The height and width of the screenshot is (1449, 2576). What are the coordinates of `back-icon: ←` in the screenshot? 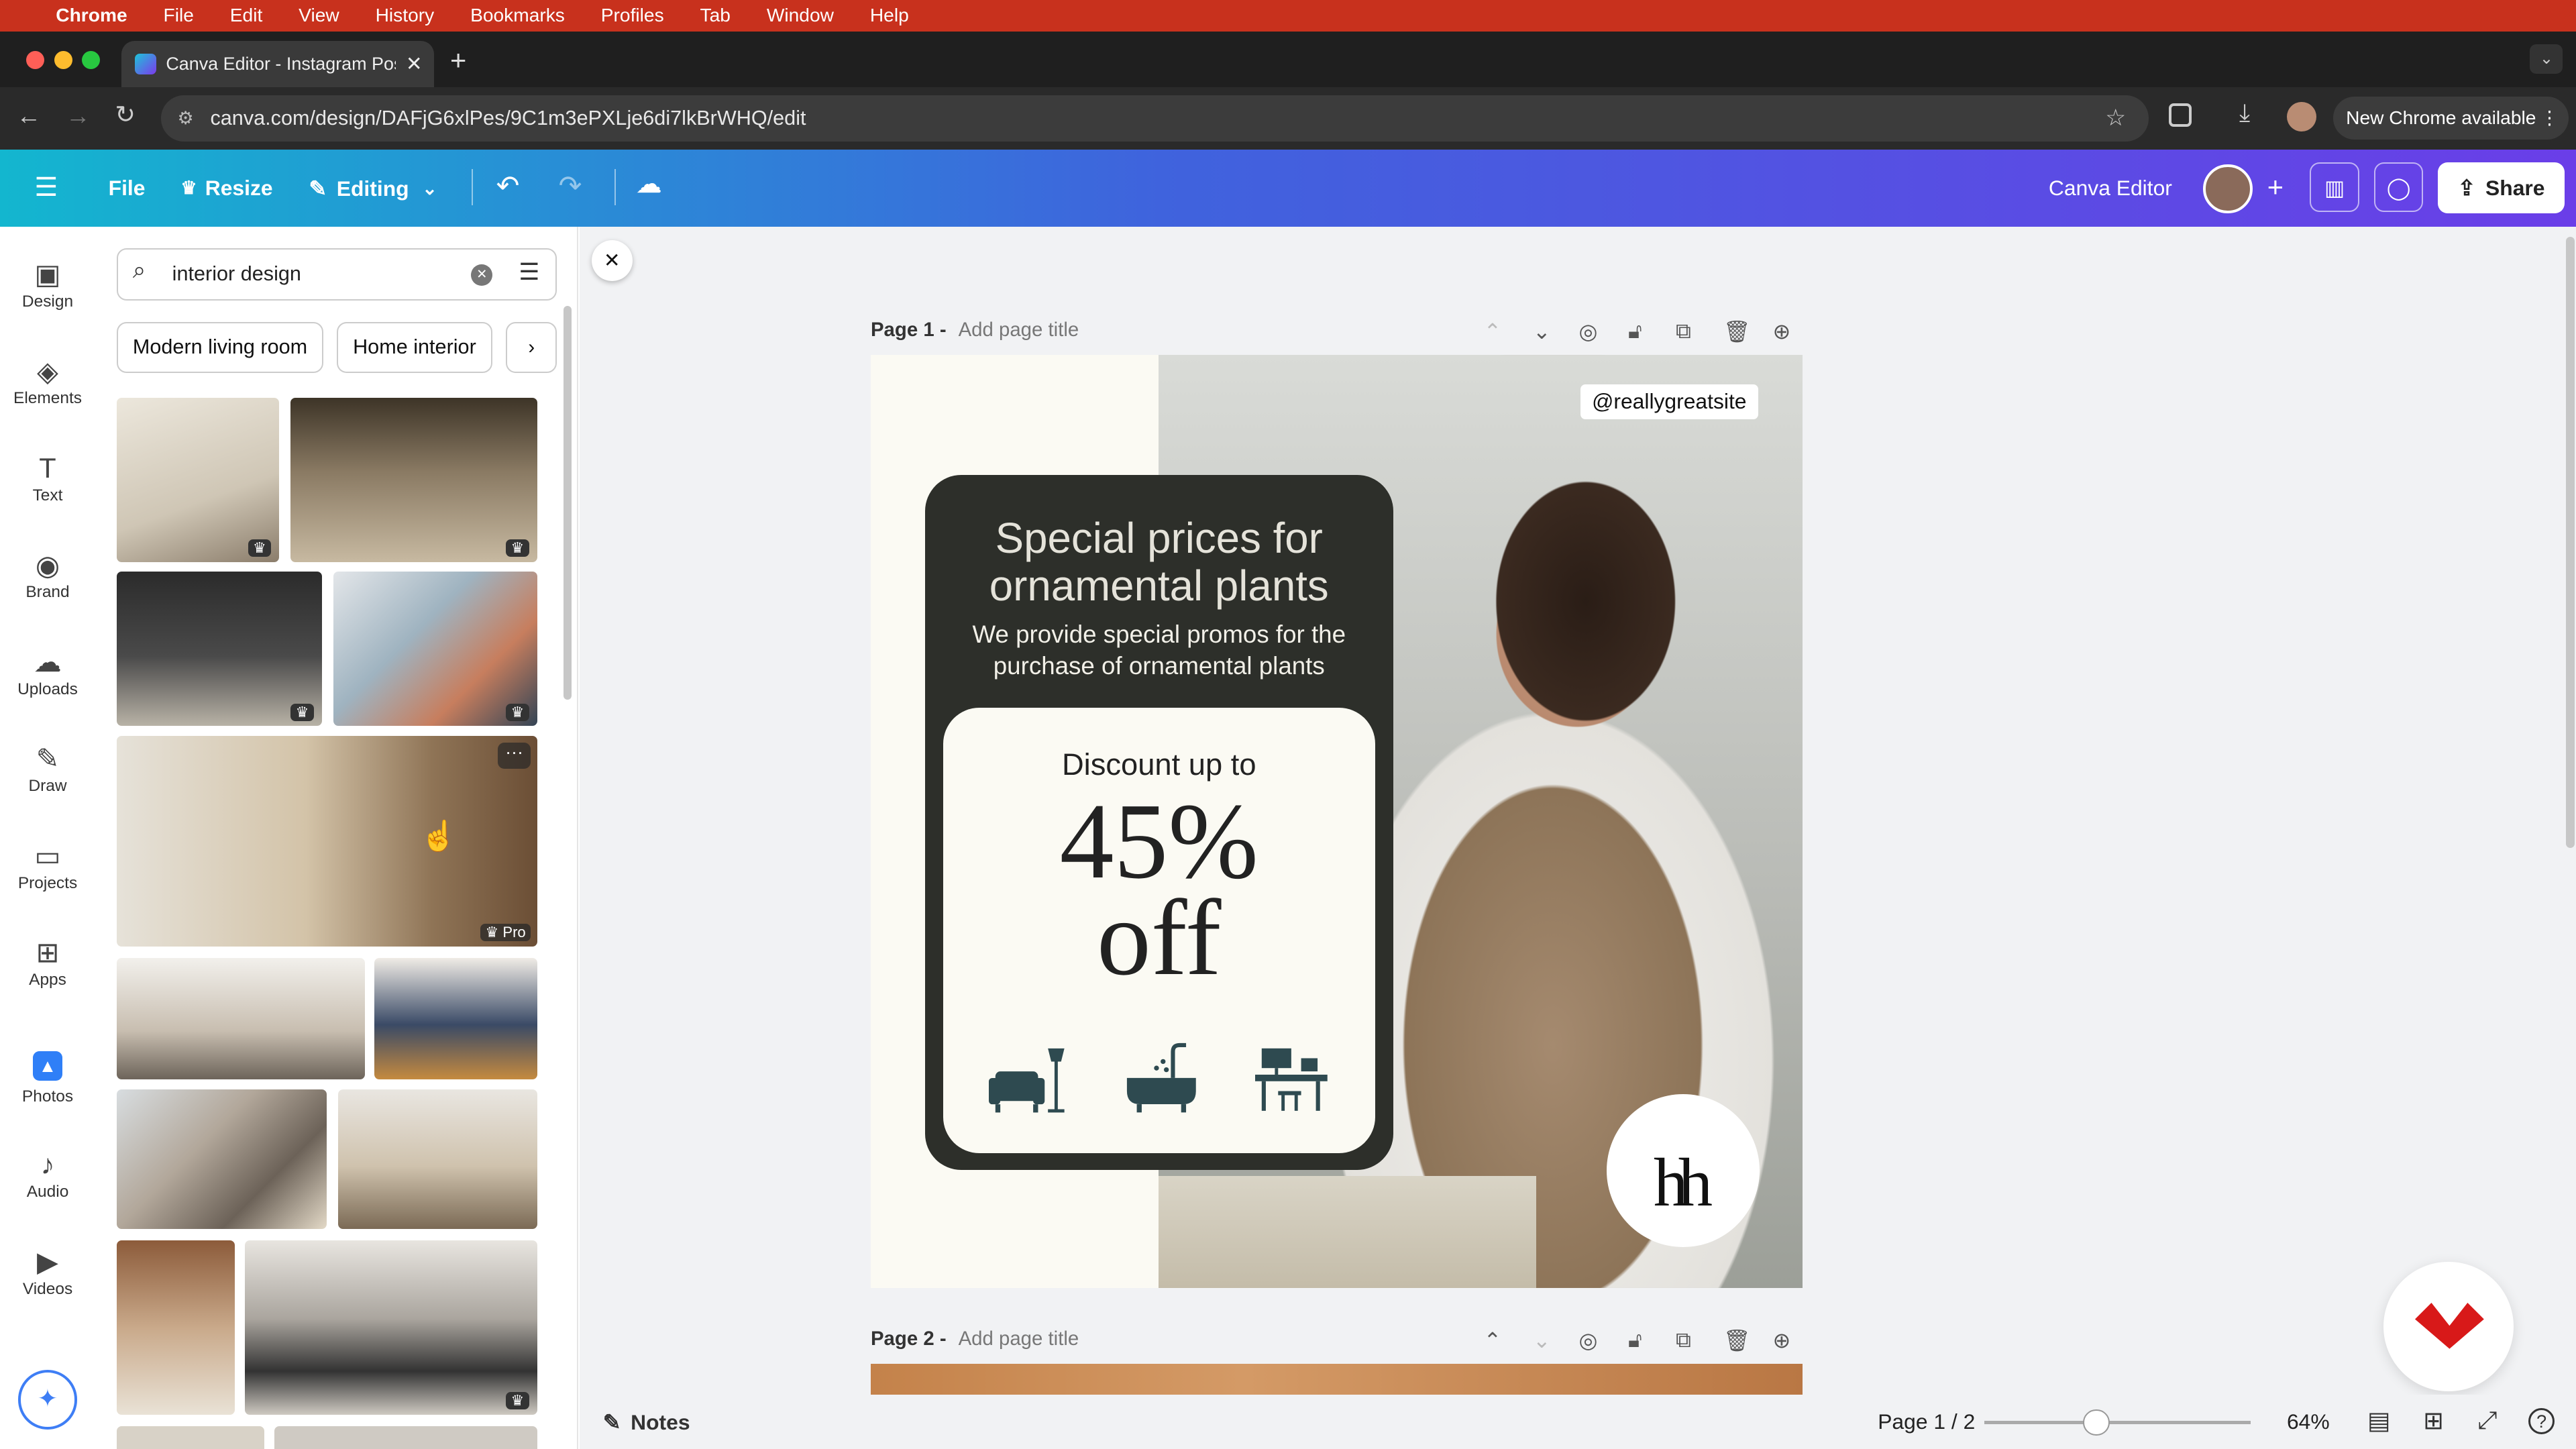 It's located at (28, 116).